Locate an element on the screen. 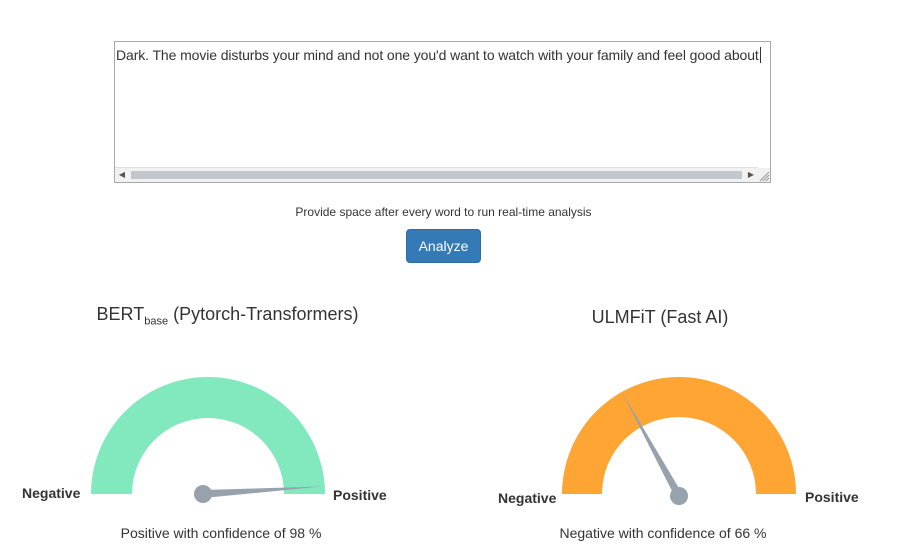 This screenshot has width=899, height=549. bert-result: Positive with confidence of 98 % is located at coordinates (221, 533).